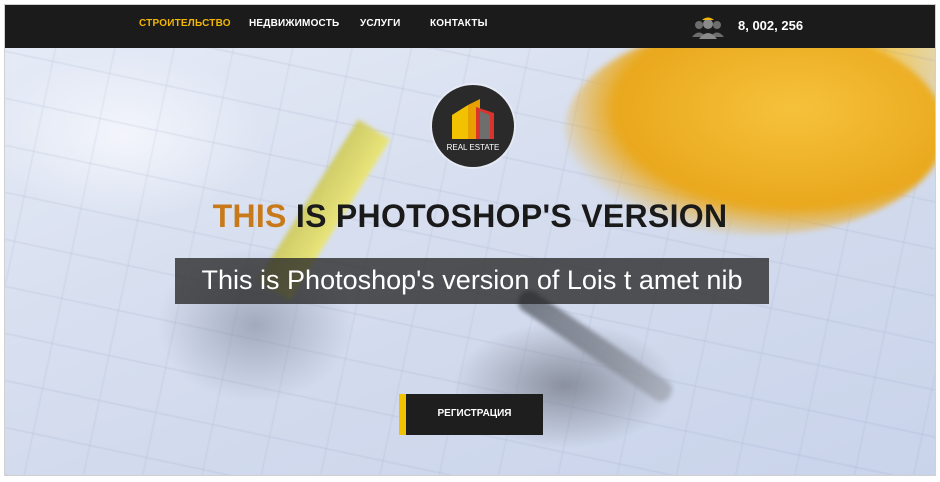  What do you see at coordinates (473, 119) in the screenshot?
I see `building-logo-icon` at bounding box center [473, 119].